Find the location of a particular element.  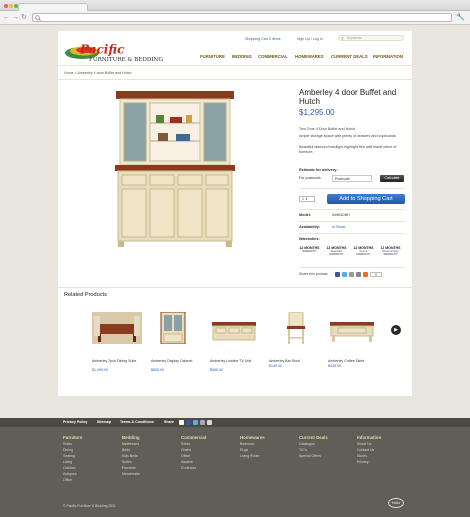

related-products-heading: Related Products is located at coordinates (85, 295).